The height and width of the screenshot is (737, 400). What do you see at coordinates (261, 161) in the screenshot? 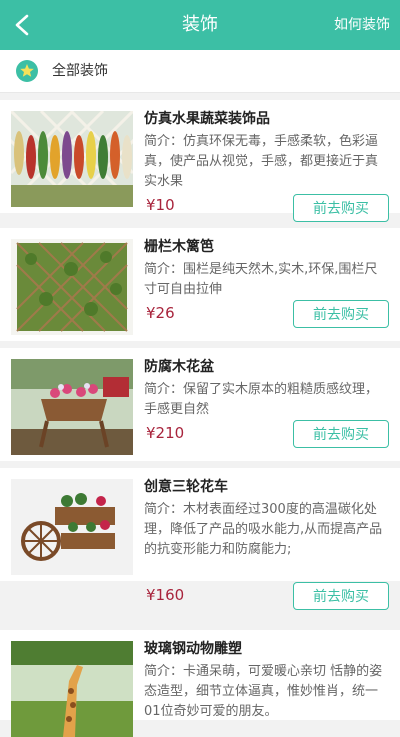
I see `product-description: 简介：仿真环保无毒，手感柔软，色彩逼真，使产品从视觉，手感，都更接近于真实水果` at bounding box center [261, 161].